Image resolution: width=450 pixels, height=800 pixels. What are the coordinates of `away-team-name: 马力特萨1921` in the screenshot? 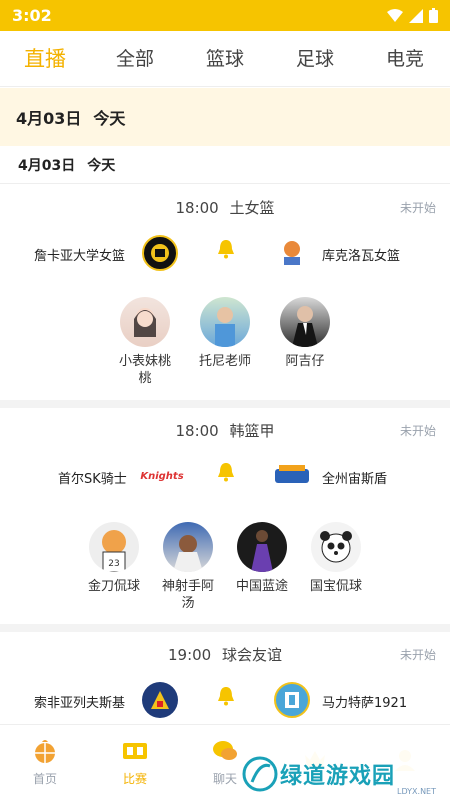 It's located at (365, 703).